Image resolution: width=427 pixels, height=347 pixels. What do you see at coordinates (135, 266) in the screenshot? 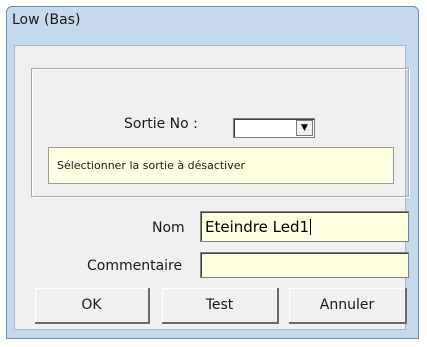
I see `comment-label: Commentaire` at bounding box center [135, 266].